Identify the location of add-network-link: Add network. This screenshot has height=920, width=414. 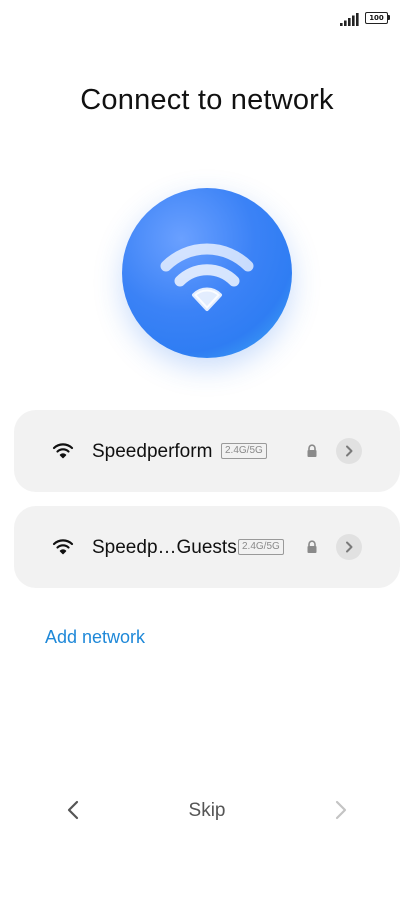
(95, 637).